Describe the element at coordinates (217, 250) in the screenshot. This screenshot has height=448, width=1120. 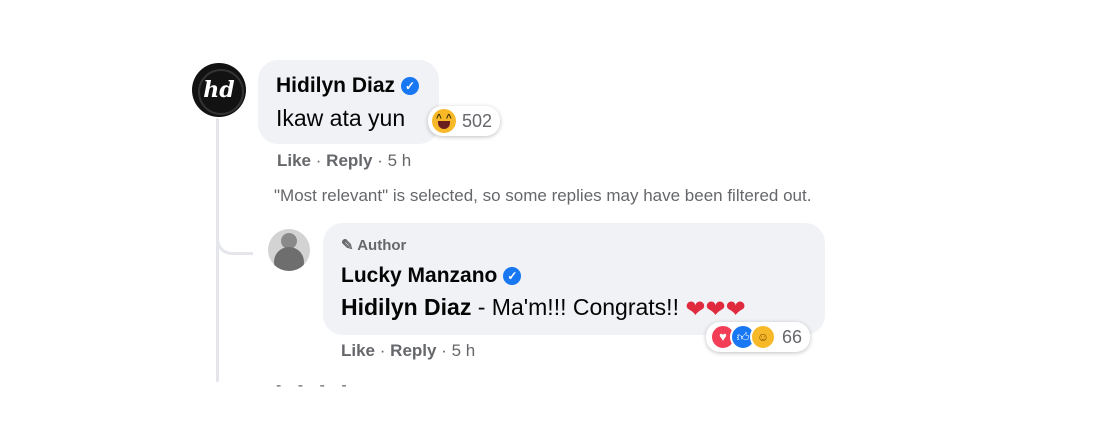
I see `thread-line` at that location.